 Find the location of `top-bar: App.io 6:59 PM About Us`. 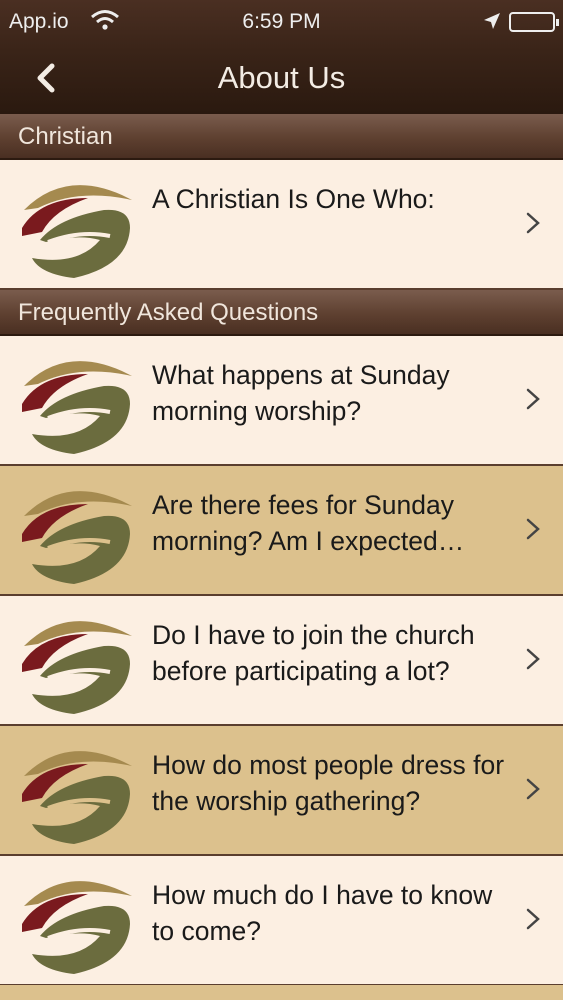

top-bar: App.io 6:59 PM About Us is located at coordinates (281, 57).